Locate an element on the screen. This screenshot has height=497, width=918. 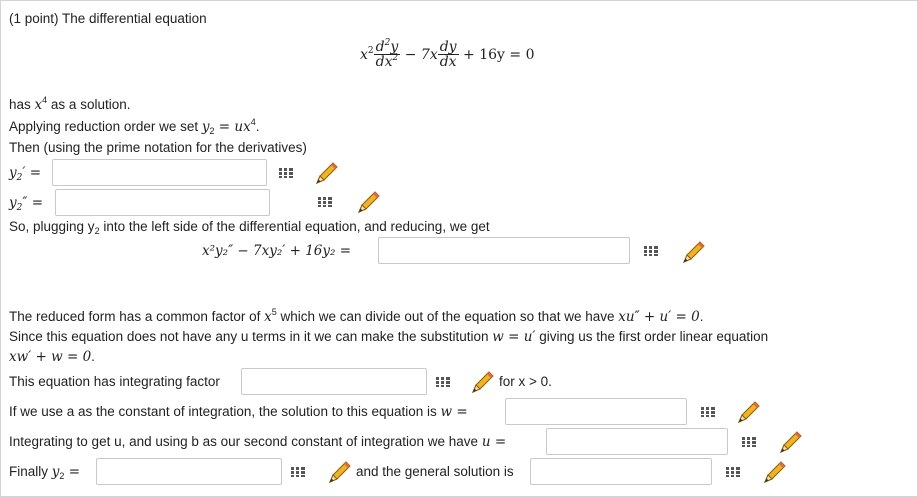
cf-end: . is located at coordinates (701, 316).